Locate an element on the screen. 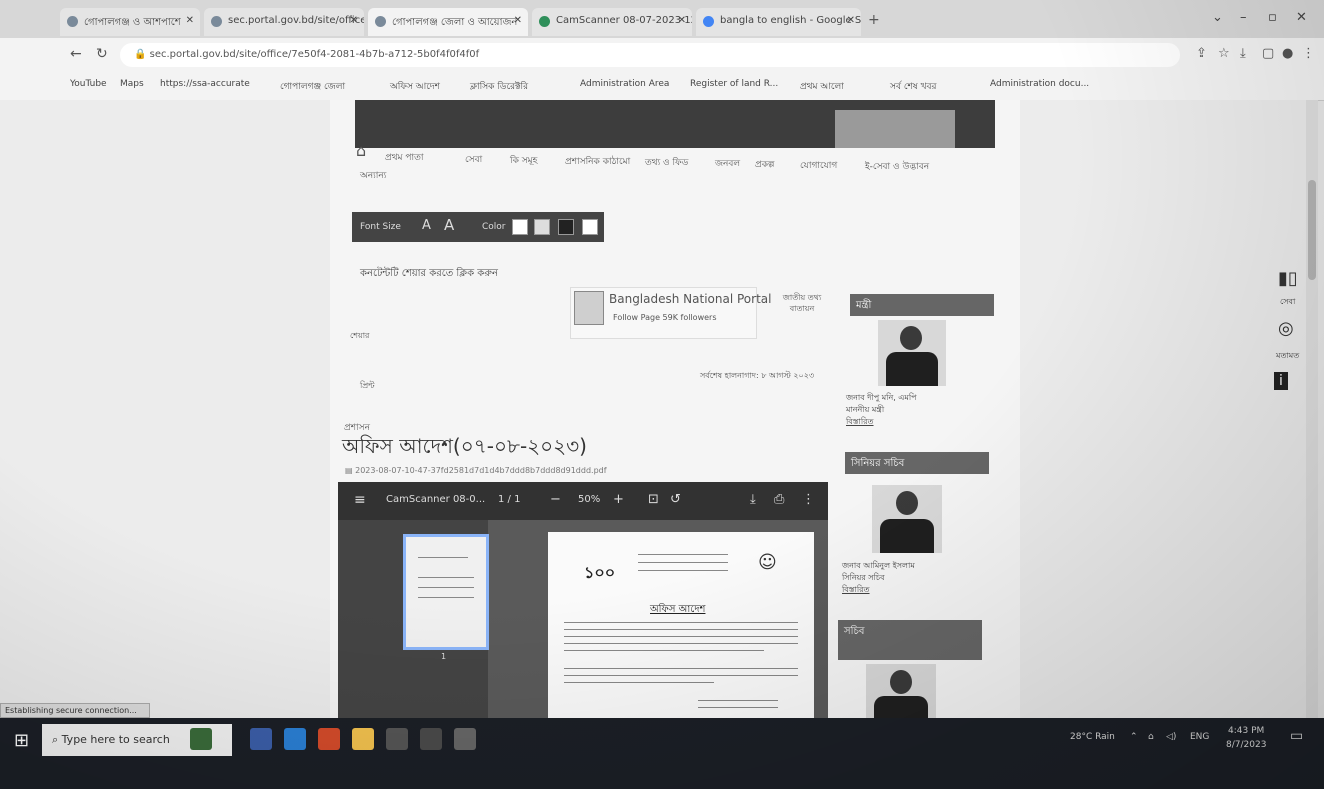 This screenshot has width=1324, height=789. bookmark-item: https://ssa-accurate is located at coordinates (205, 84).